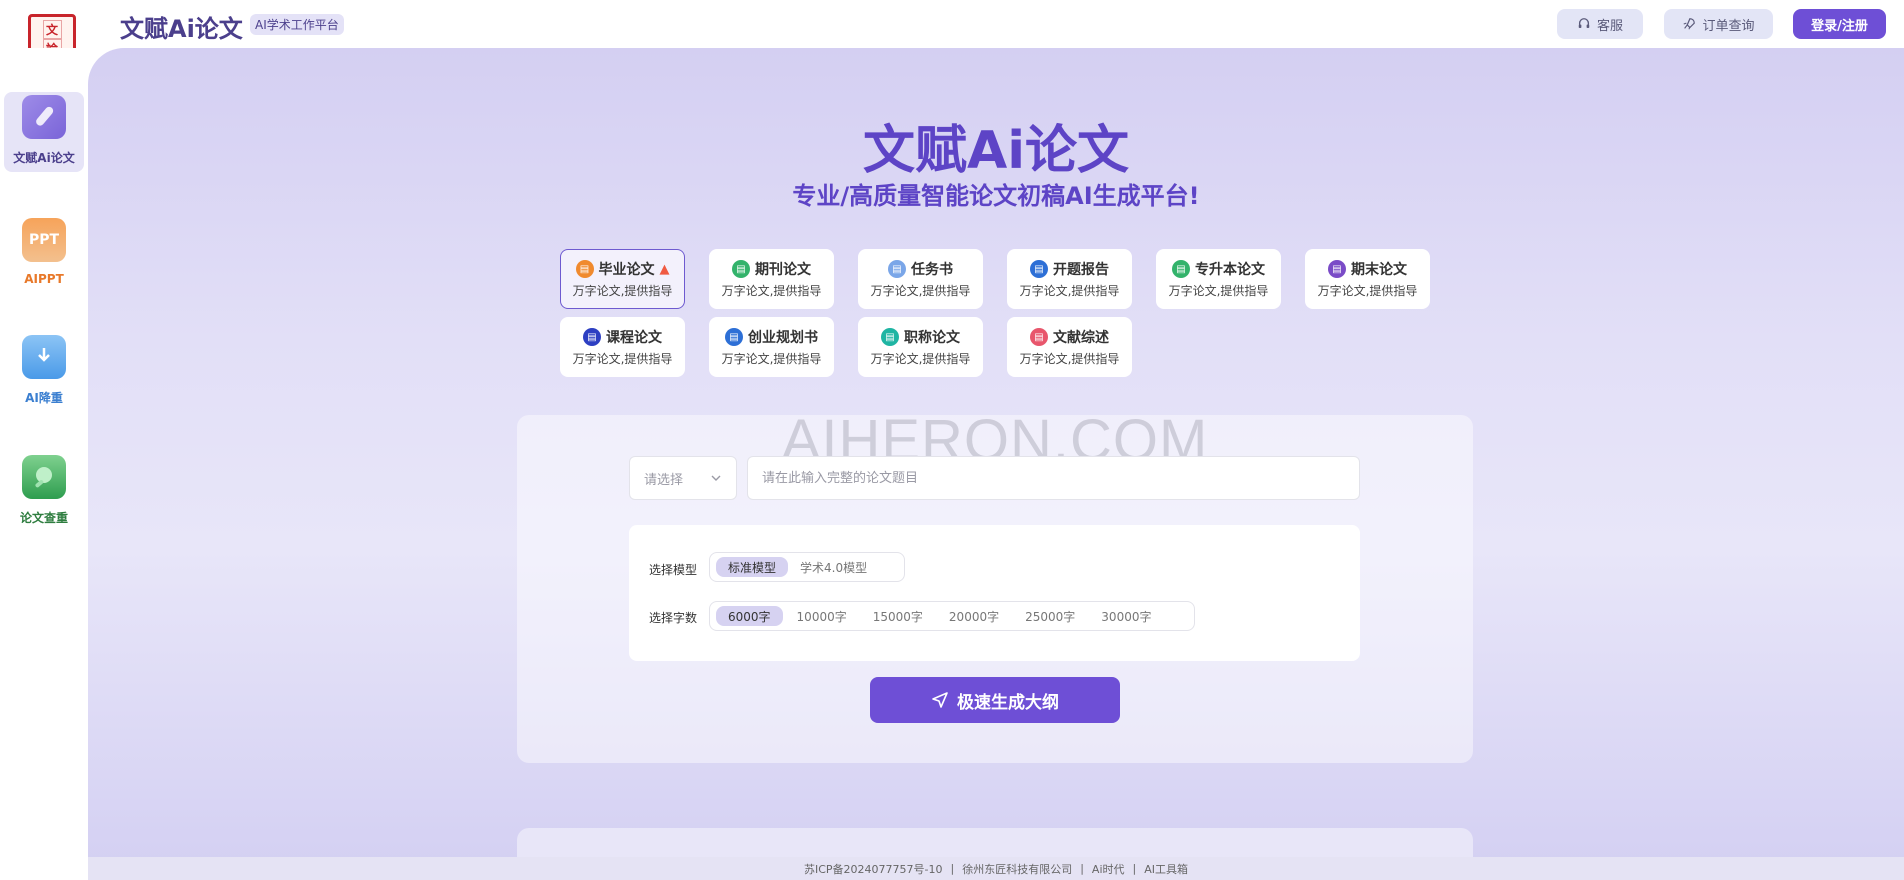 The image size is (1904, 880). I want to click on pen-icon, so click(44, 117).